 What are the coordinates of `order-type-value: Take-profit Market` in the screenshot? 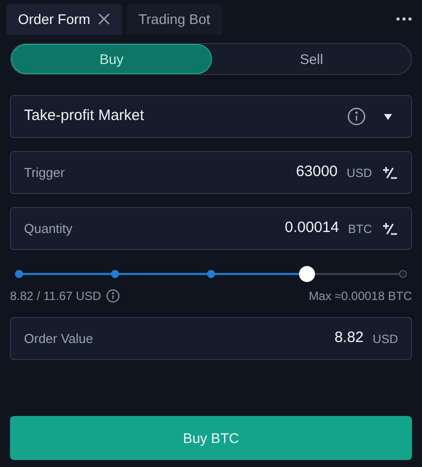 It's located at (84, 116).